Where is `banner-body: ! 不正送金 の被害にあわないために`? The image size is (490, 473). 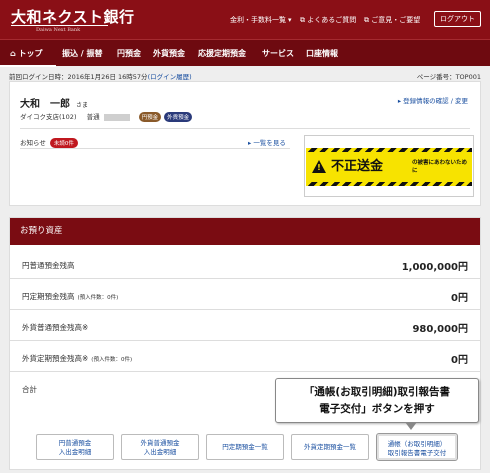 banner-body: ! 不正送金 の被害にあわないために is located at coordinates (389, 167).